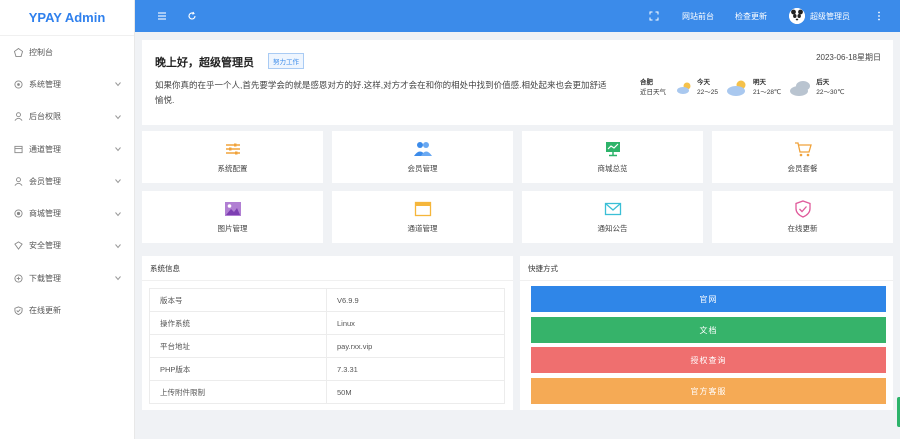 The image size is (900, 439). Describe the element at coordinates (18, 149) in the screenshot. I see `channel-icon` at that location.